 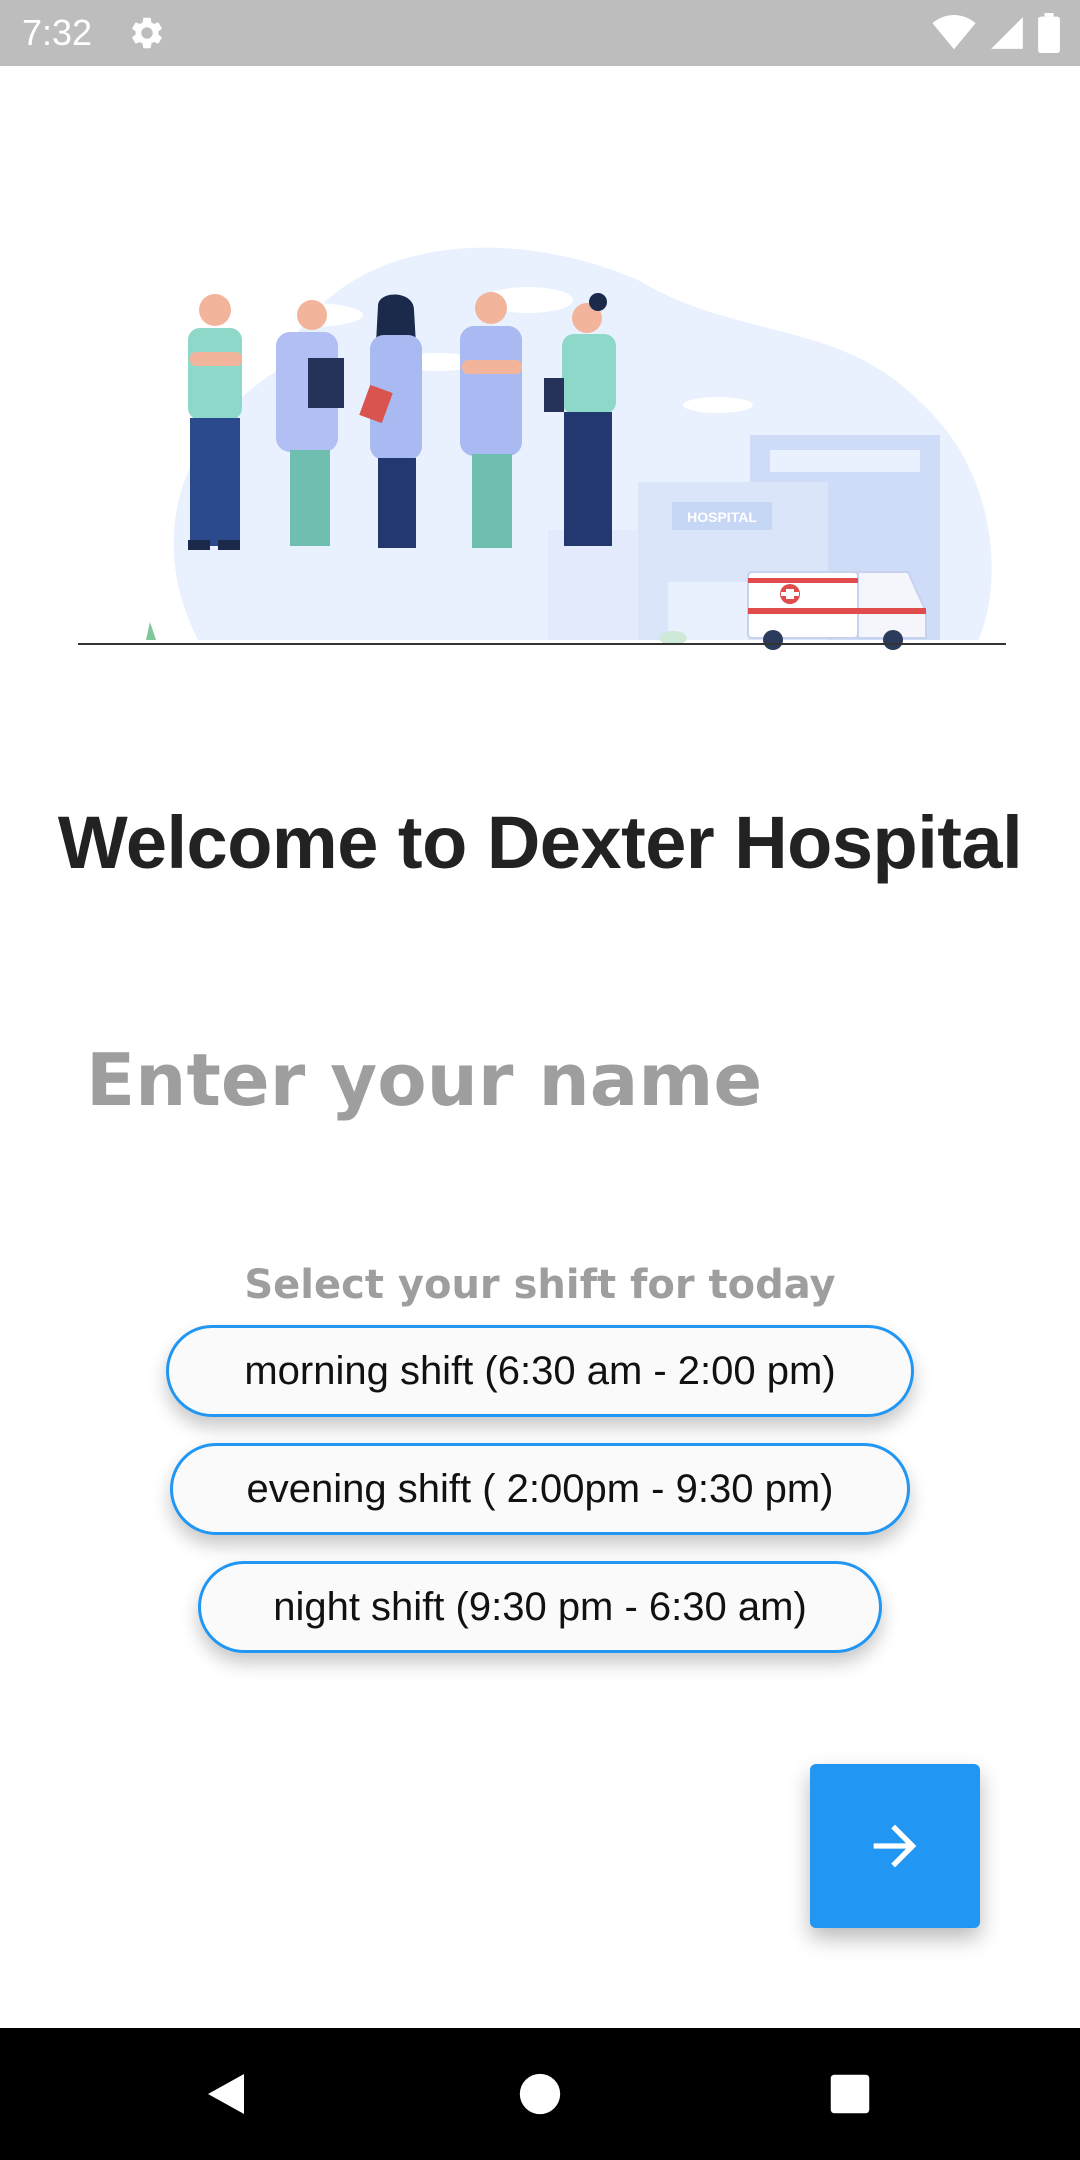 I want to click on gear-icon, so click(x=147, y=33).